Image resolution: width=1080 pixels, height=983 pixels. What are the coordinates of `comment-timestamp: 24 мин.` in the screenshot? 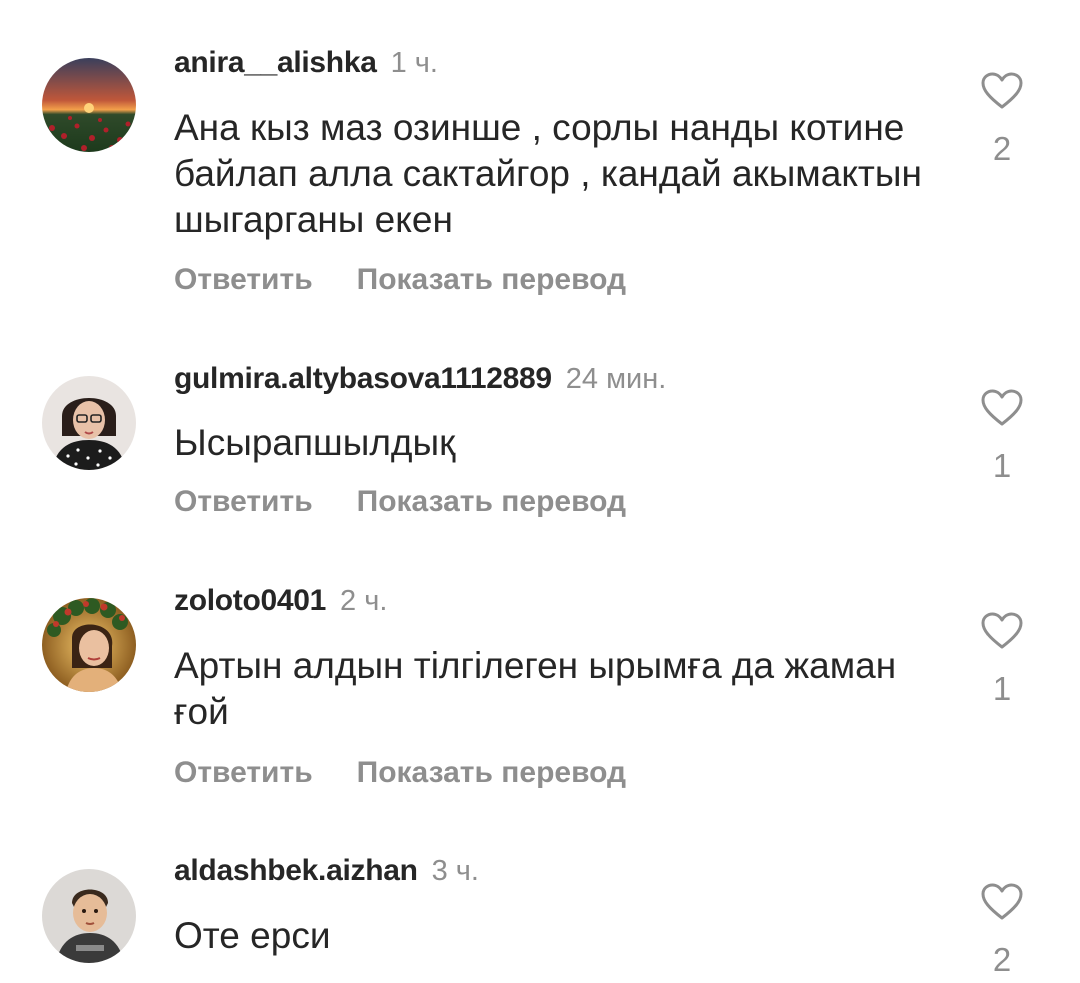 It's located at (616, 379).